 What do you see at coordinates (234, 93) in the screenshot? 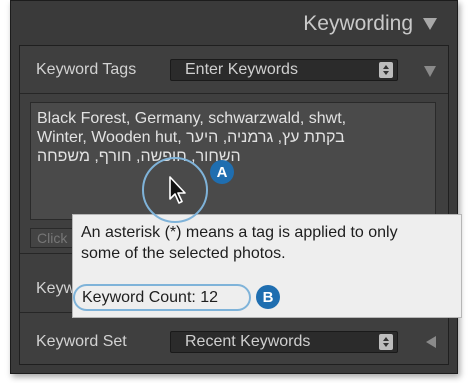
I see `divider` at bounding box center [234, 93].